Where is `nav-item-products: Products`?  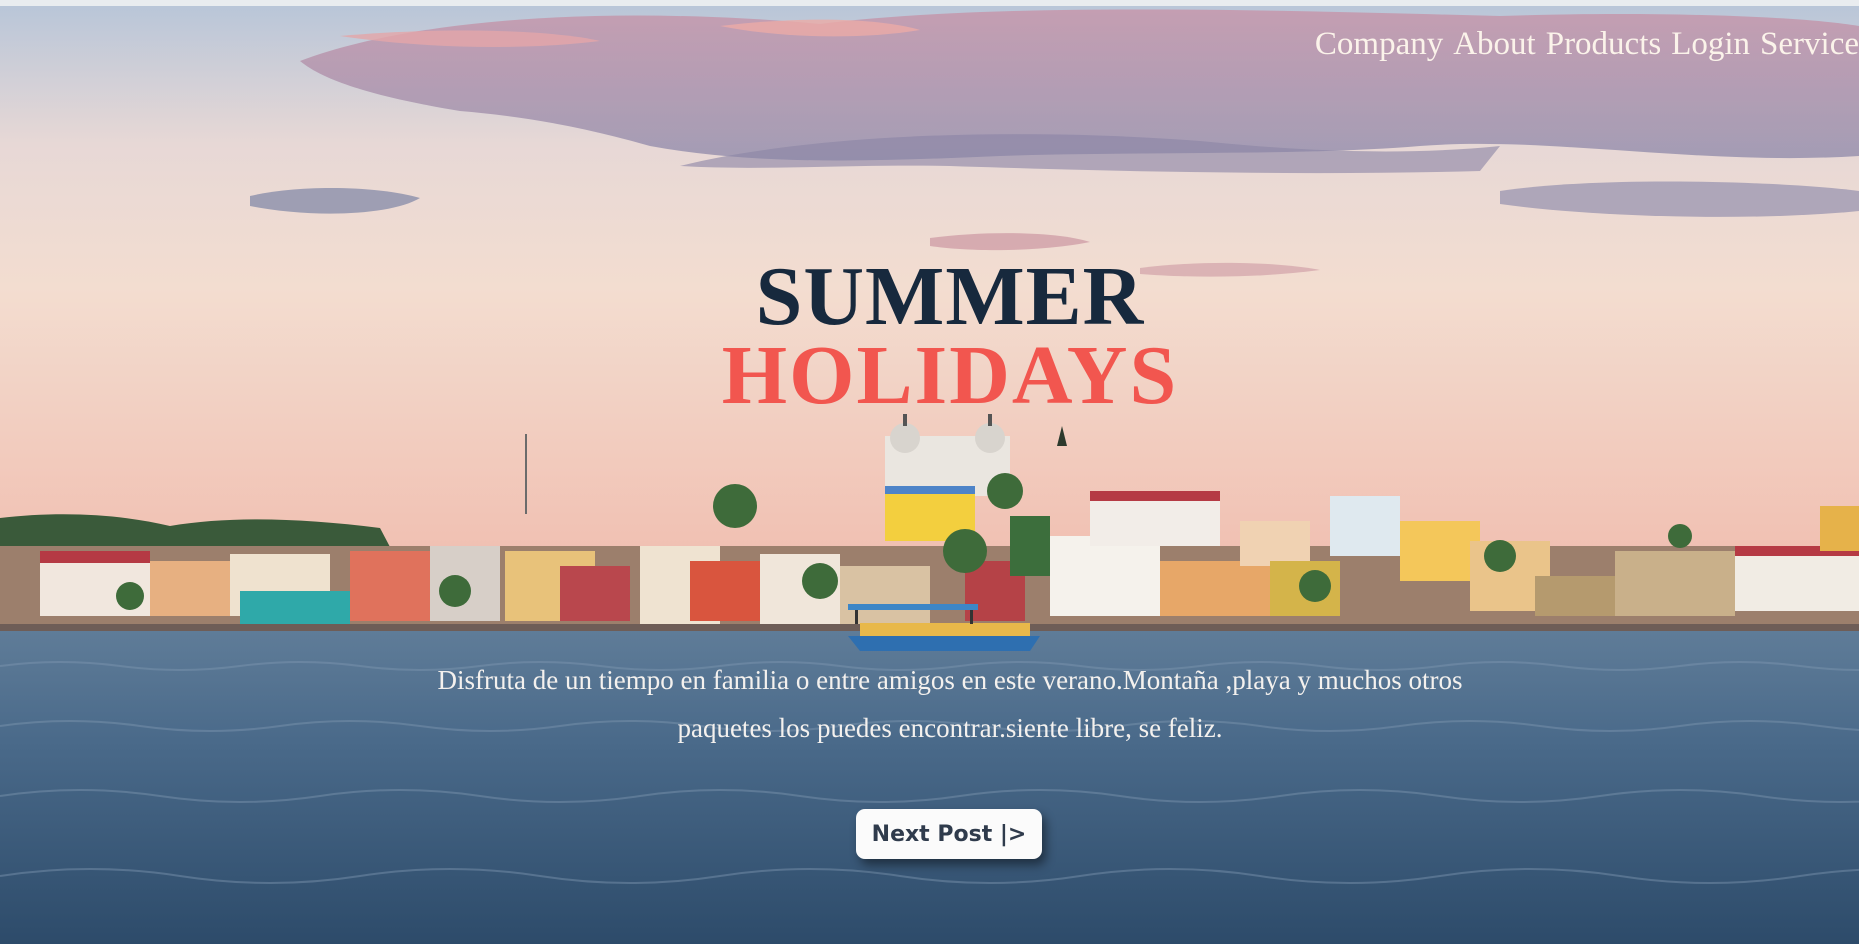 nav-item-products: Products is located at coordinates (1604, 44).